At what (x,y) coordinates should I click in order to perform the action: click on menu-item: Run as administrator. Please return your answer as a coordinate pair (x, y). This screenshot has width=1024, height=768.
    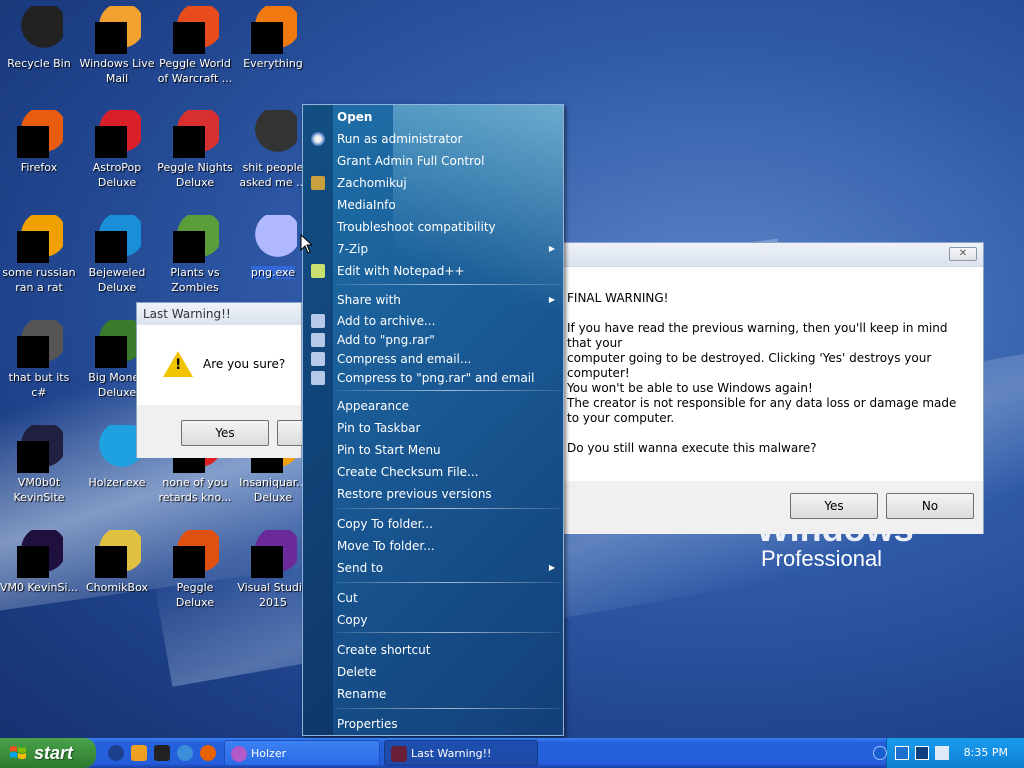
    Looking at the image, I should click on (448, 139).